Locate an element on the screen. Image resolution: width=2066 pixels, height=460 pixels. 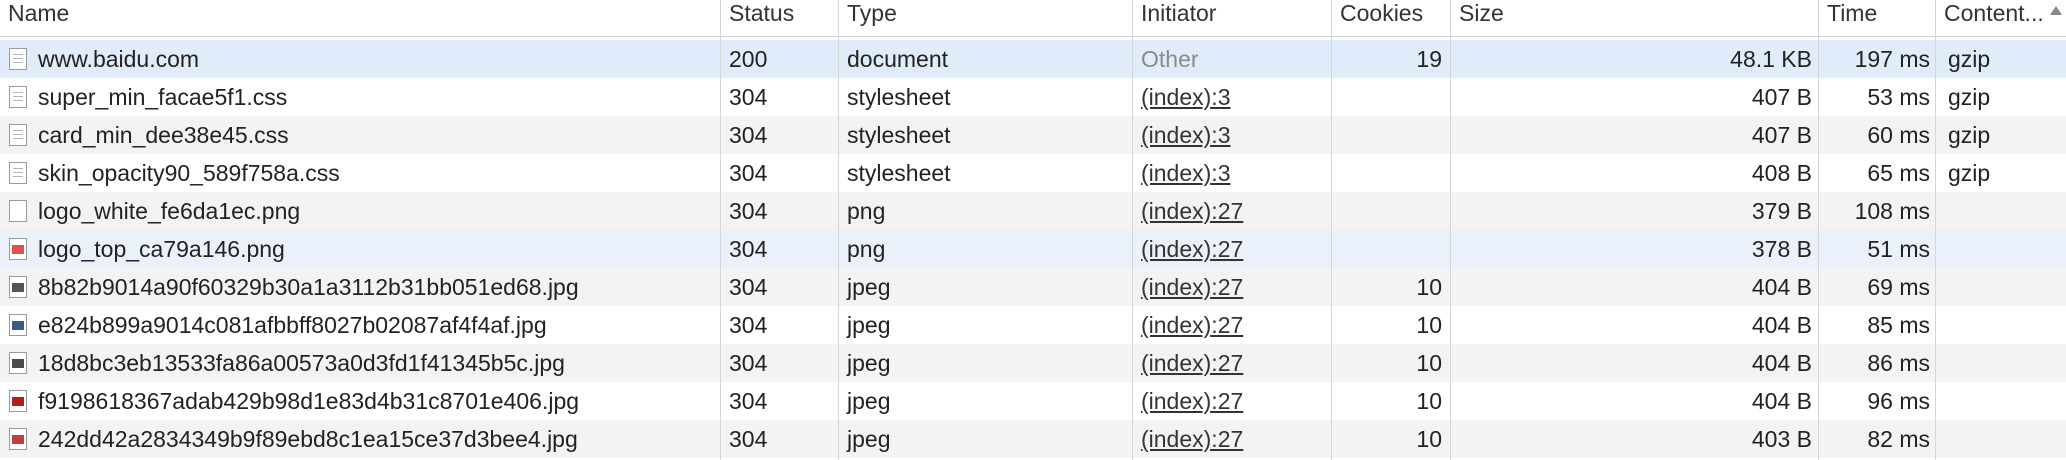
column-header-cookies: Cookies is located at coordinates (1391, 18).